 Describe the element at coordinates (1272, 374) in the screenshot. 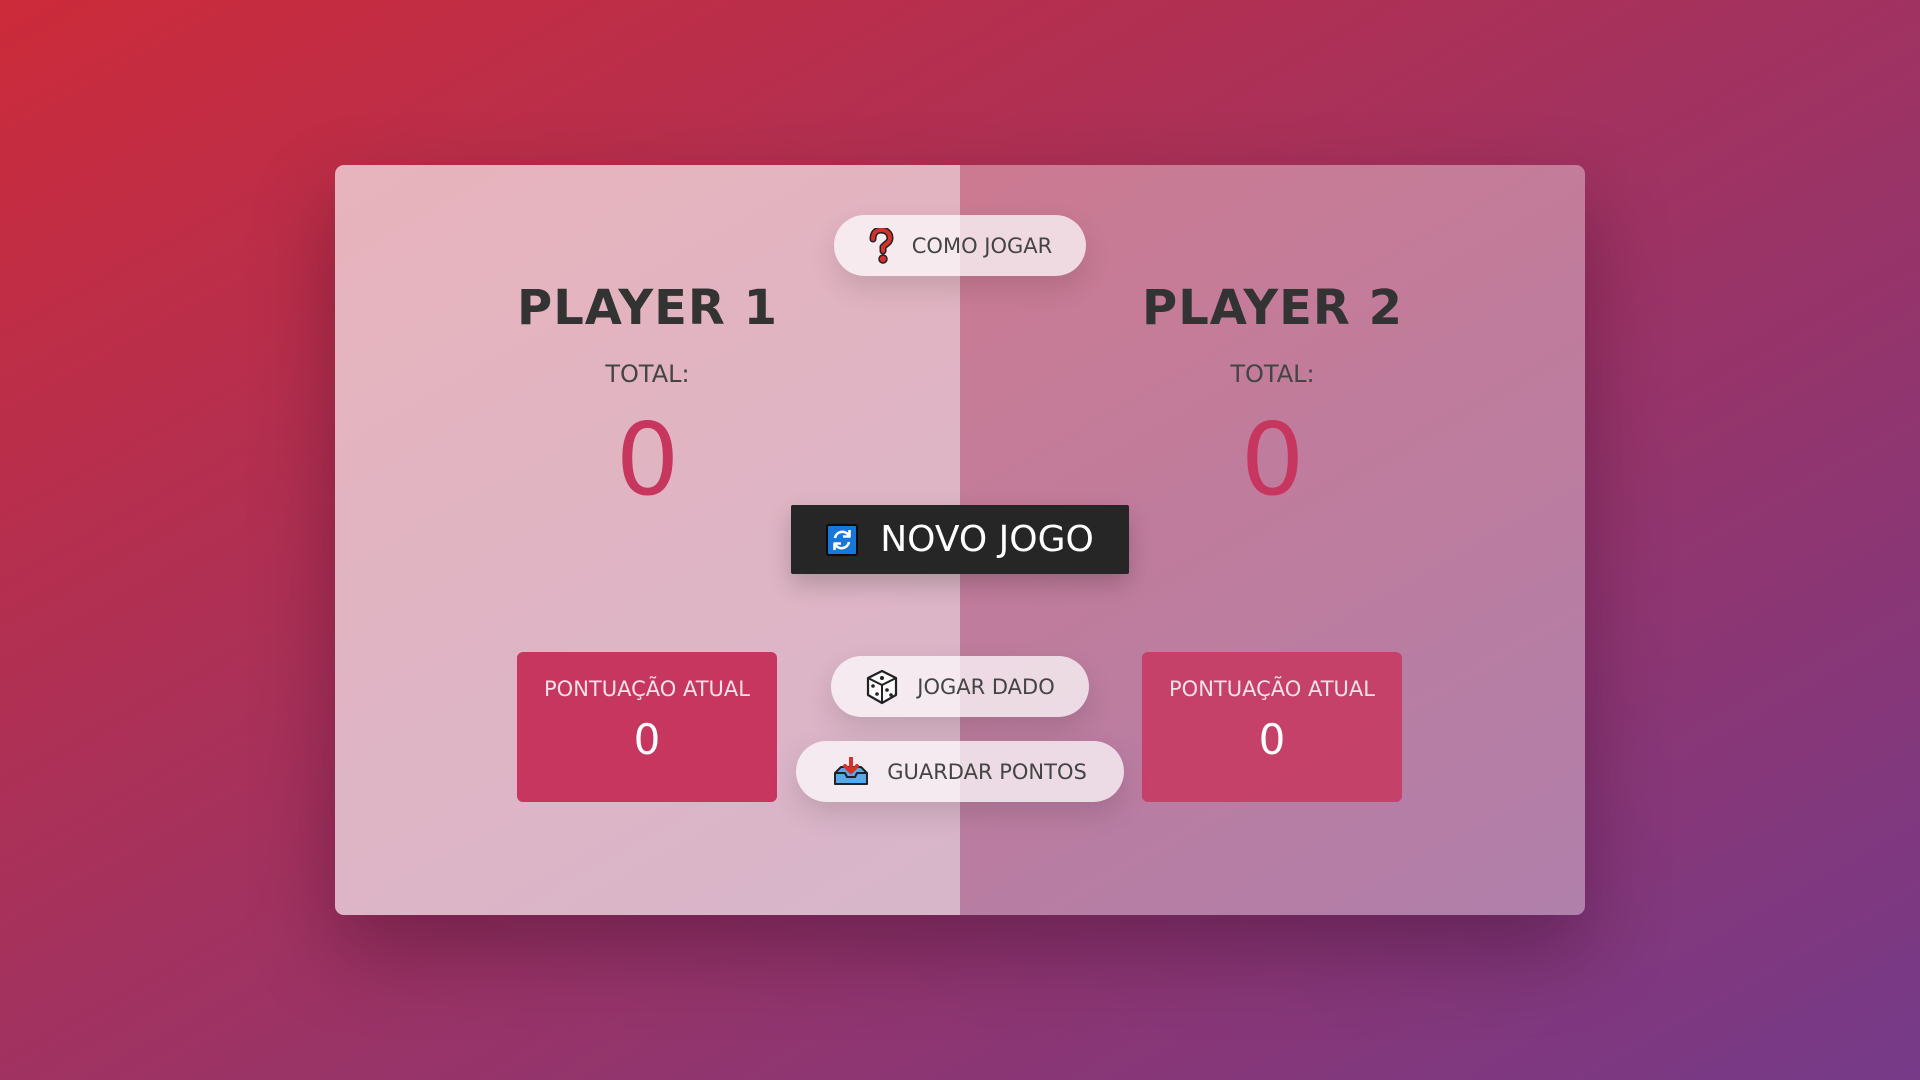

I see `player-2-total-label: TOTAL:` at that location.